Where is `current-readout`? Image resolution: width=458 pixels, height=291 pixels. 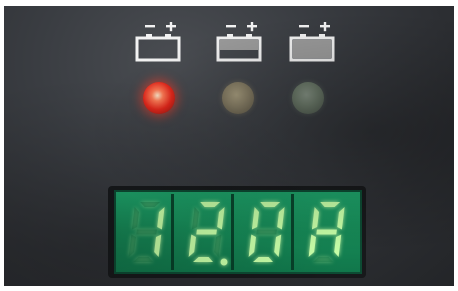
current-readout is located at coordinates (236, 234).